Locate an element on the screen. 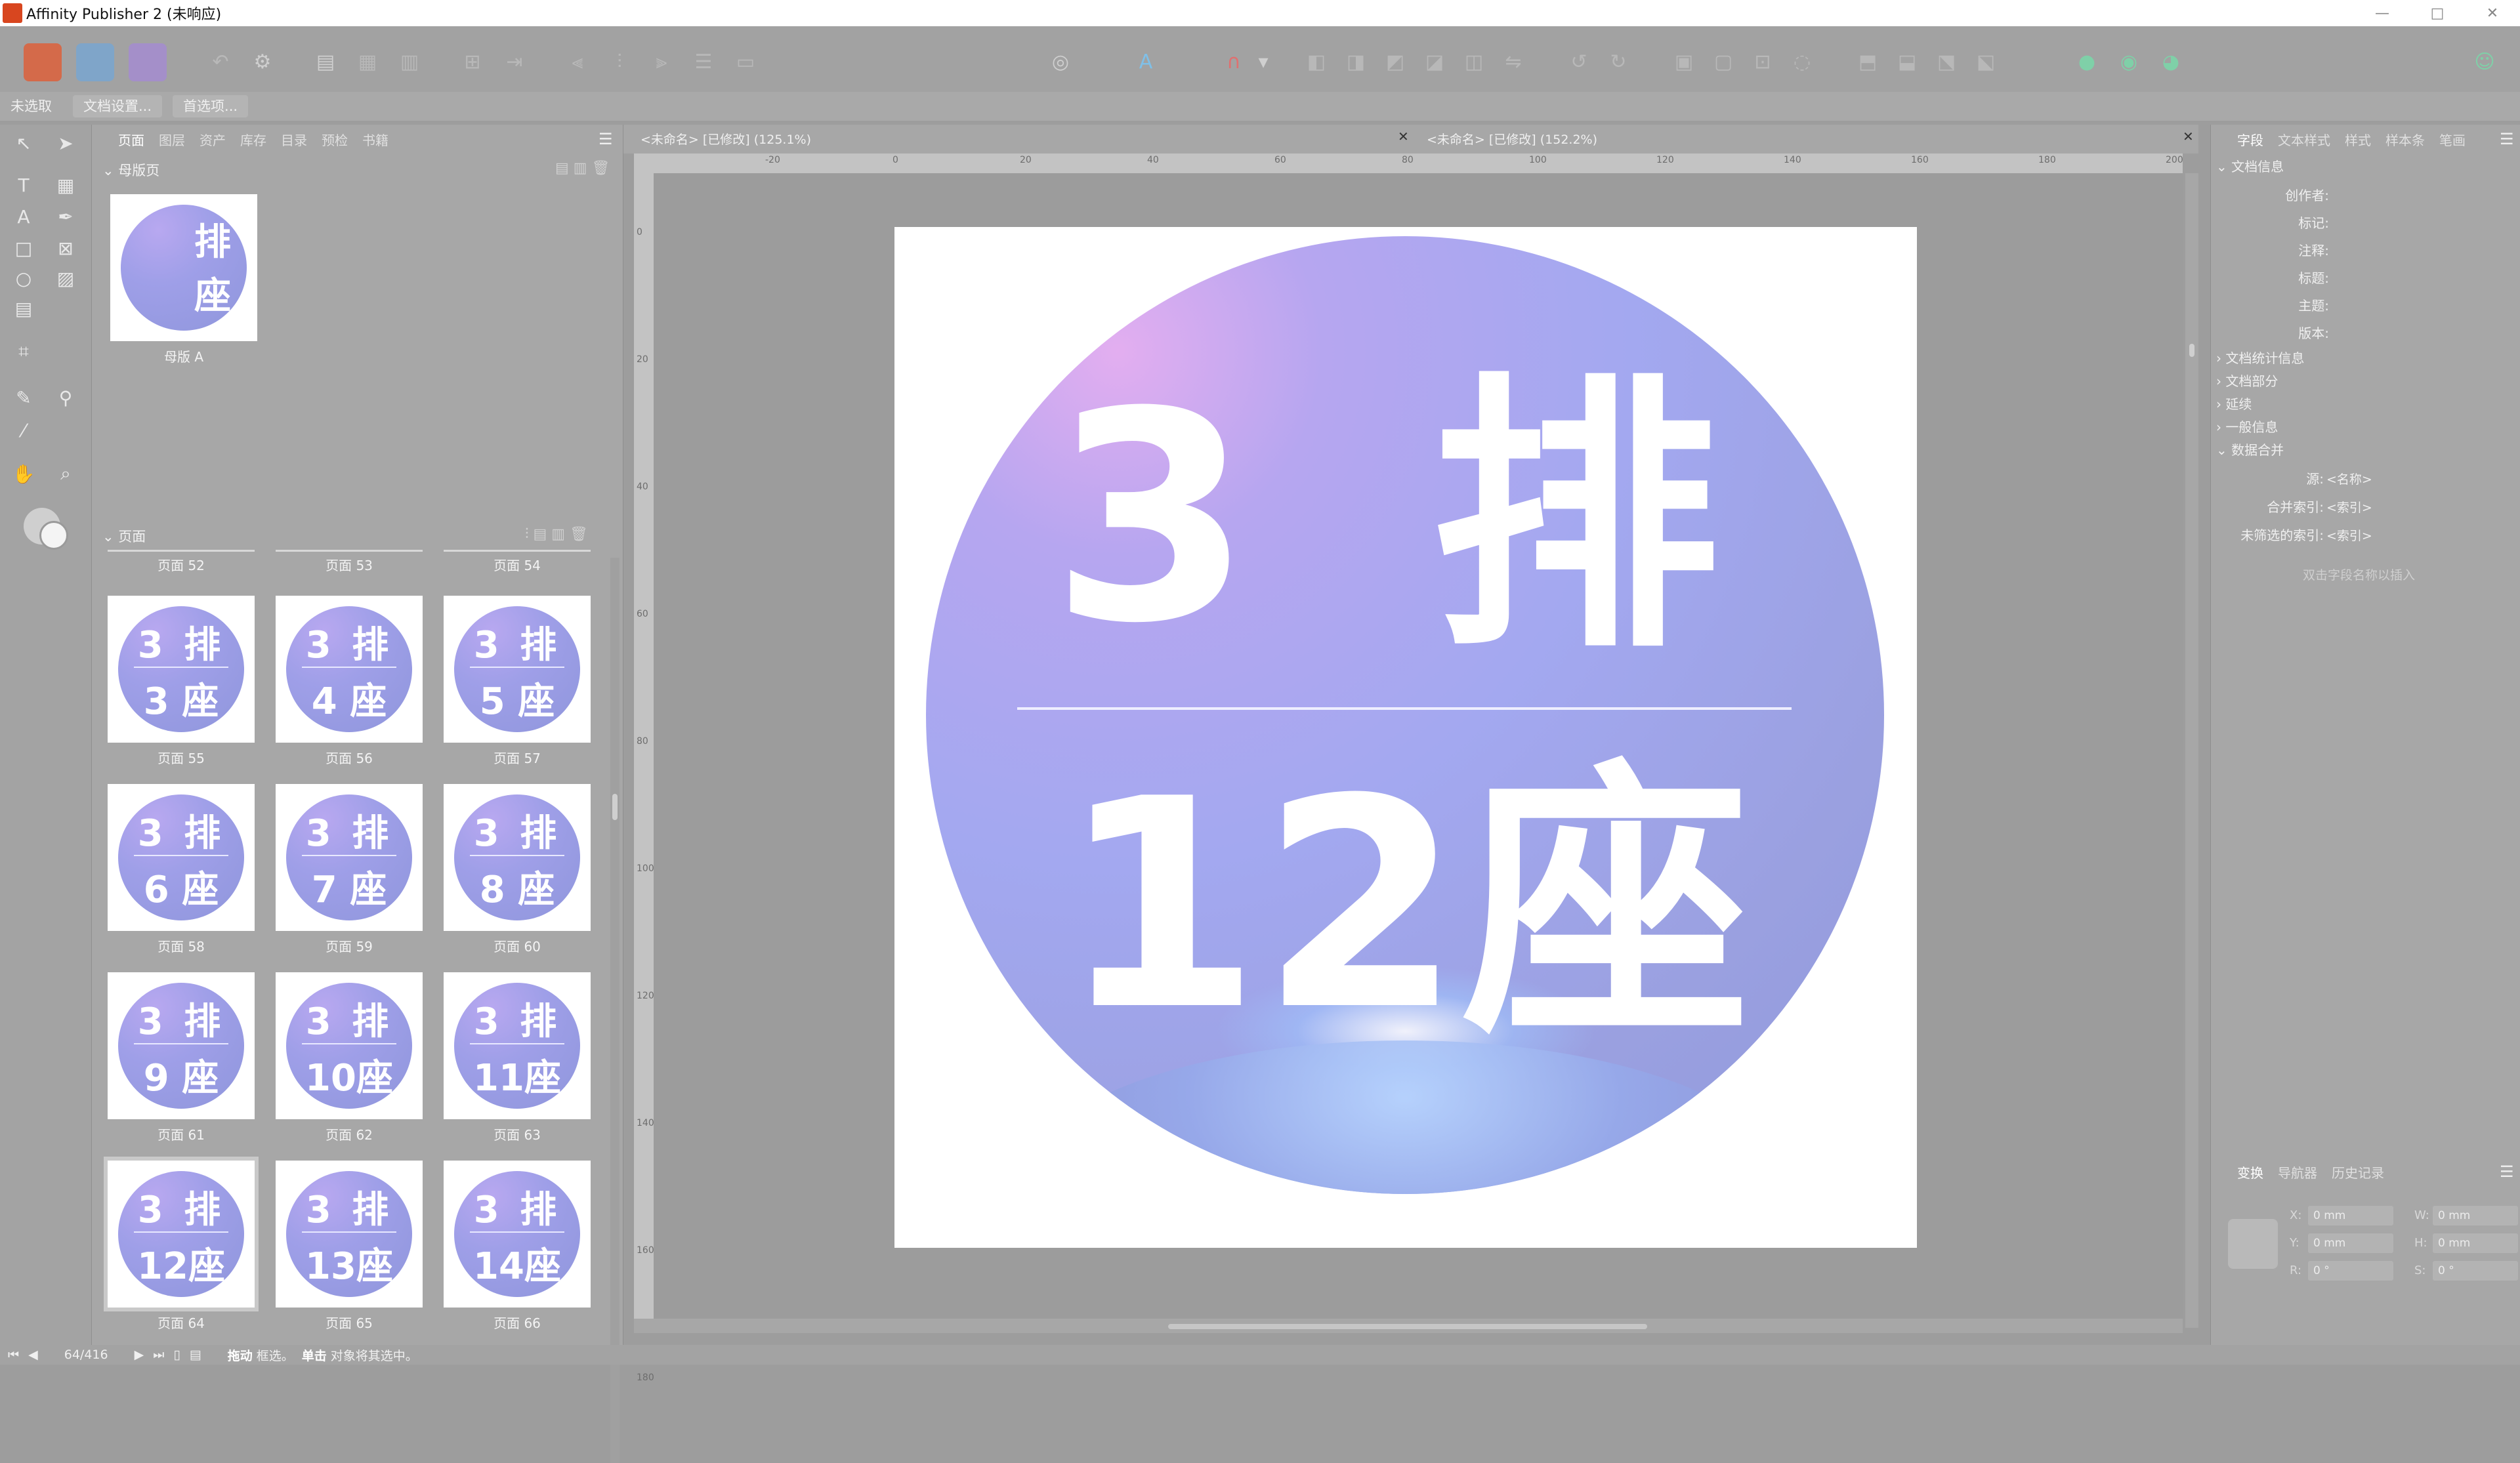  order-front-icon: ⬒ is located at coordinates (1868, 62).